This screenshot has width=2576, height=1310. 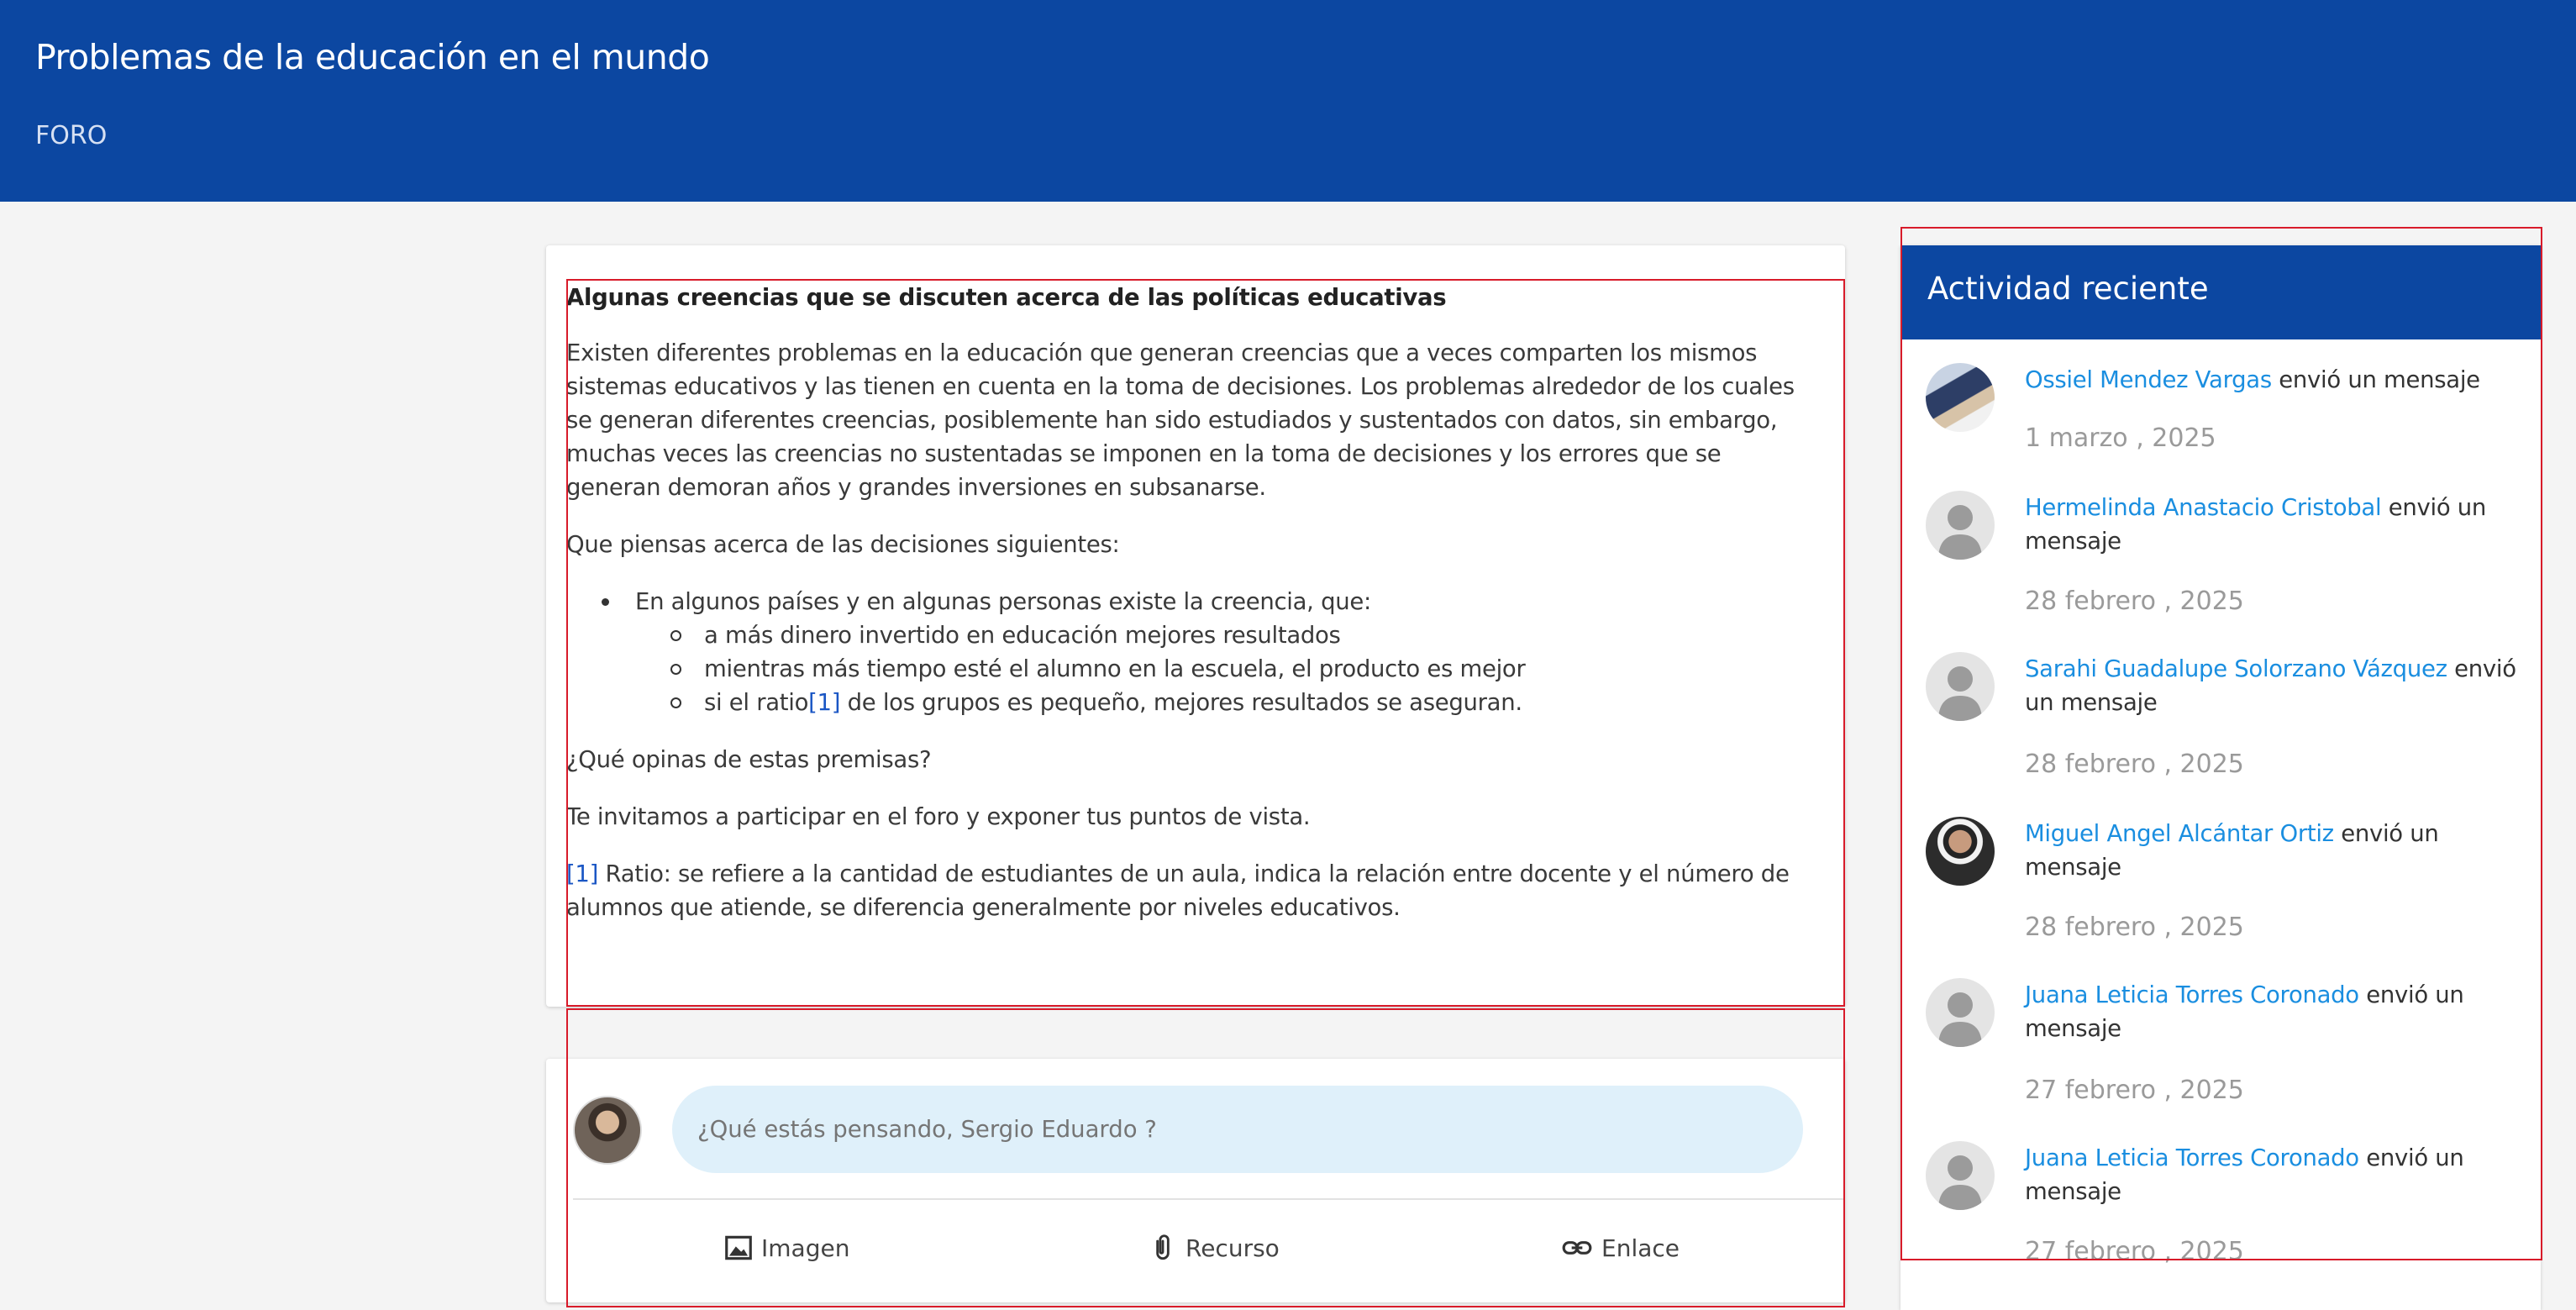 What do you see at coordinates (2179, 833) in the screenshot?
I see `activity-user-link: Miguel Angel Alcántar Ortiz` at bounding box center [2179, 833].